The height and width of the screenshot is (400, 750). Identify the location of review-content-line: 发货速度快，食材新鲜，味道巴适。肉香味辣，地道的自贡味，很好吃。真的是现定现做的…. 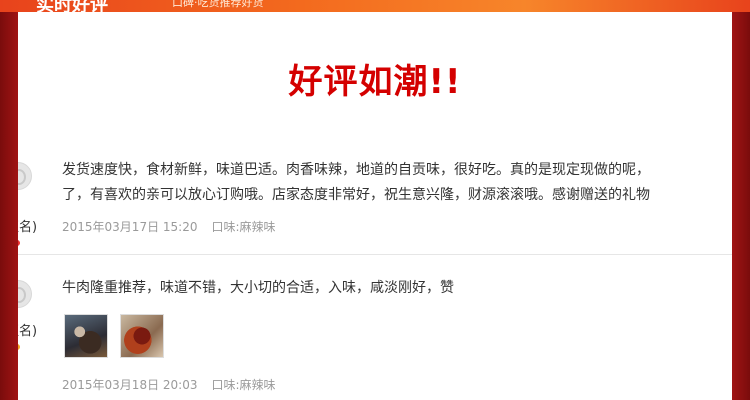
(356, 170).